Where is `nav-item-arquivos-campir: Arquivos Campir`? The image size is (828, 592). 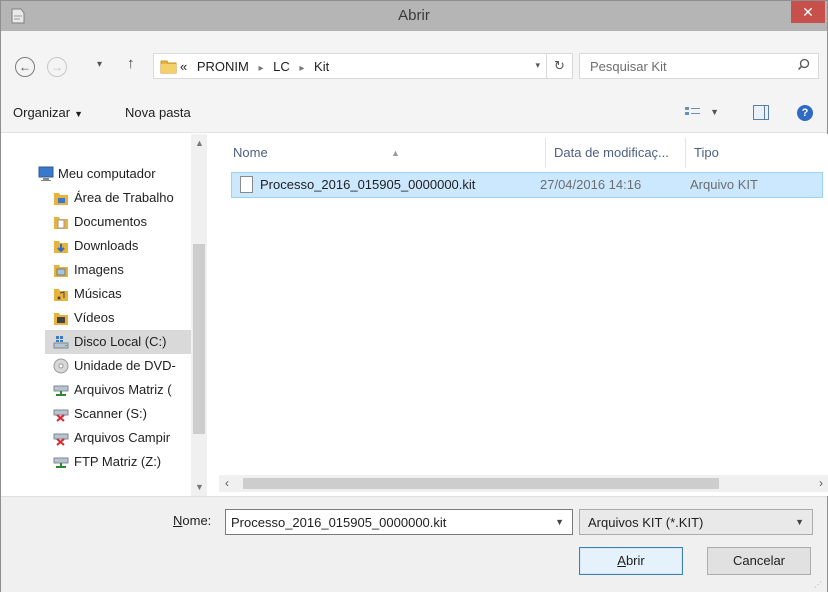 nav-item-arquivos-campir: Arquivos Campir is located at coordinates (128, 438).